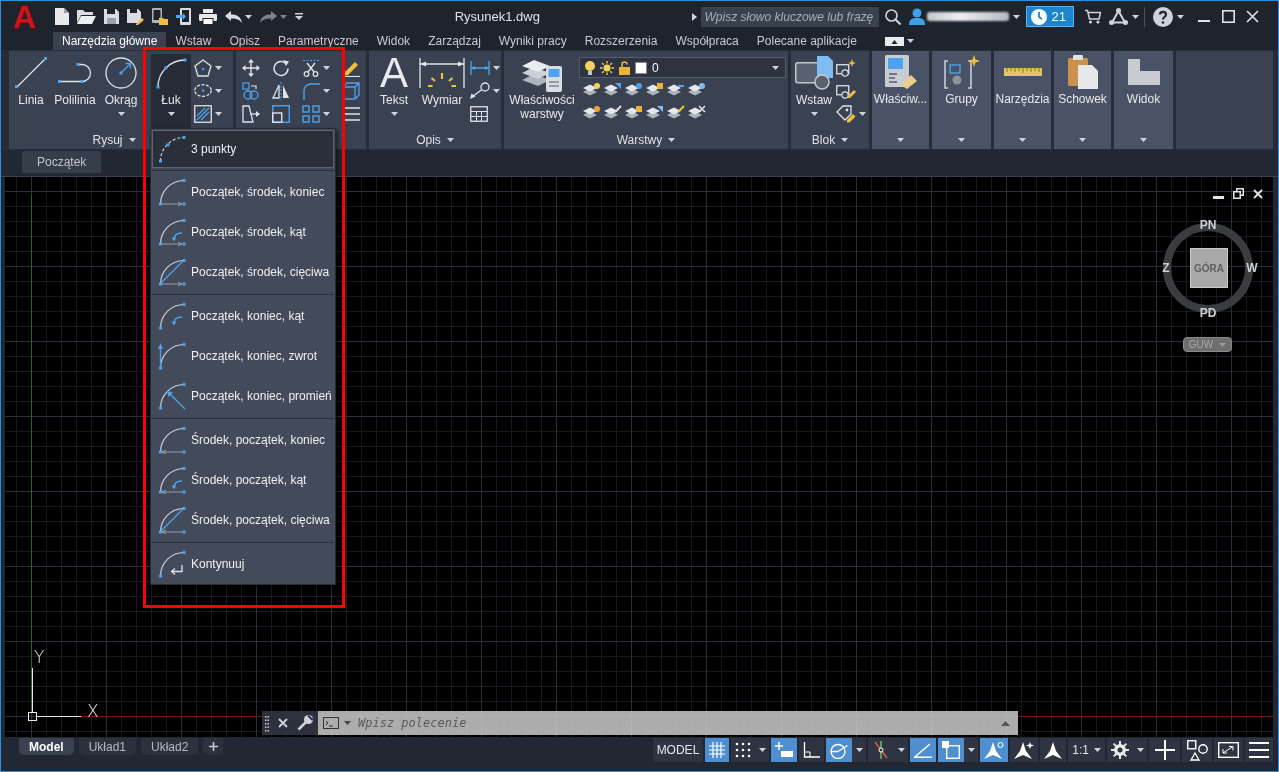 The height and width of the screenshot is (772, 1279). What do you see at coordinates (93, 711) in the screenshot?
I see `axis-label: X` at bounding box center [93, 711].